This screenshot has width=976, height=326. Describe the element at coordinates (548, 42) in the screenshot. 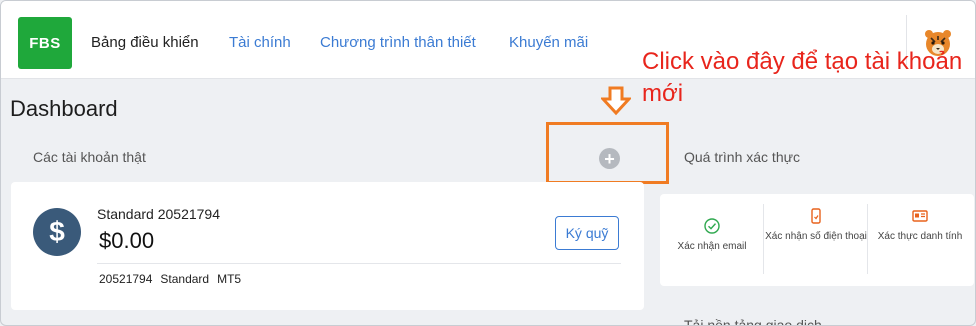

I see `nav-item-promotions: Khuyến mãi` at that location.